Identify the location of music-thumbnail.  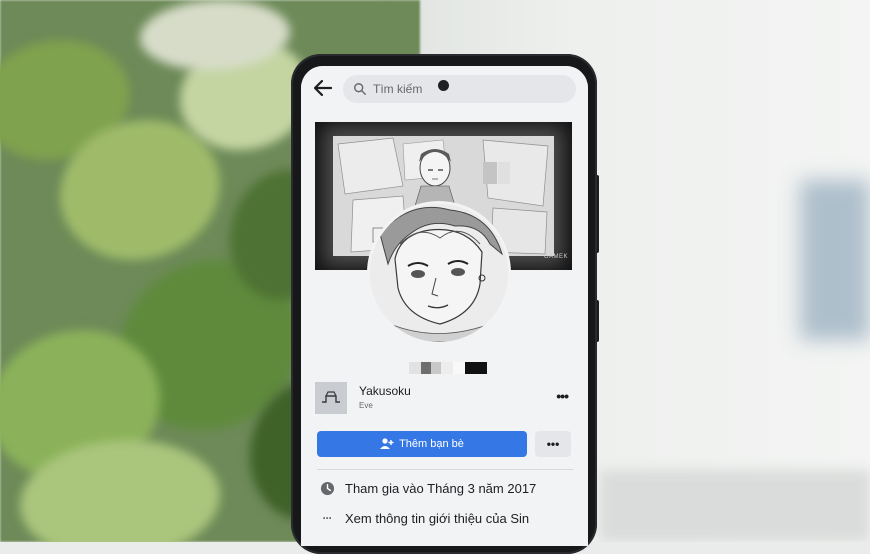
(331, 398).